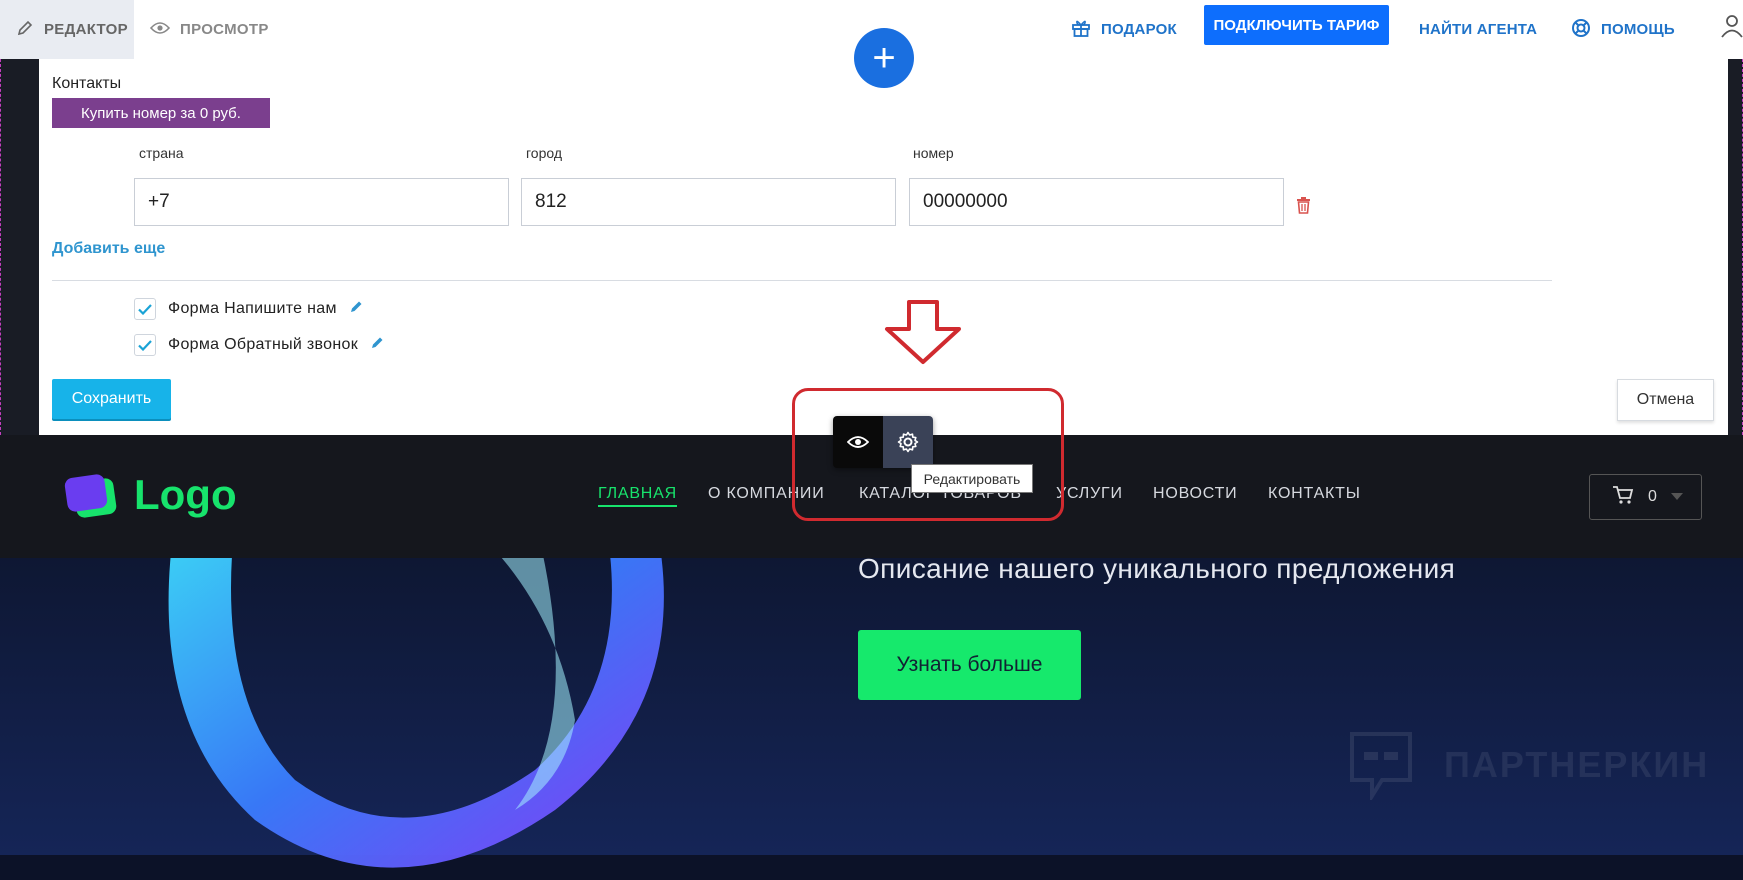  Describe the element at coordinates (263, 344) in the screenshot. I see `form-callback-label: Форма Обратный звонок` at that location.